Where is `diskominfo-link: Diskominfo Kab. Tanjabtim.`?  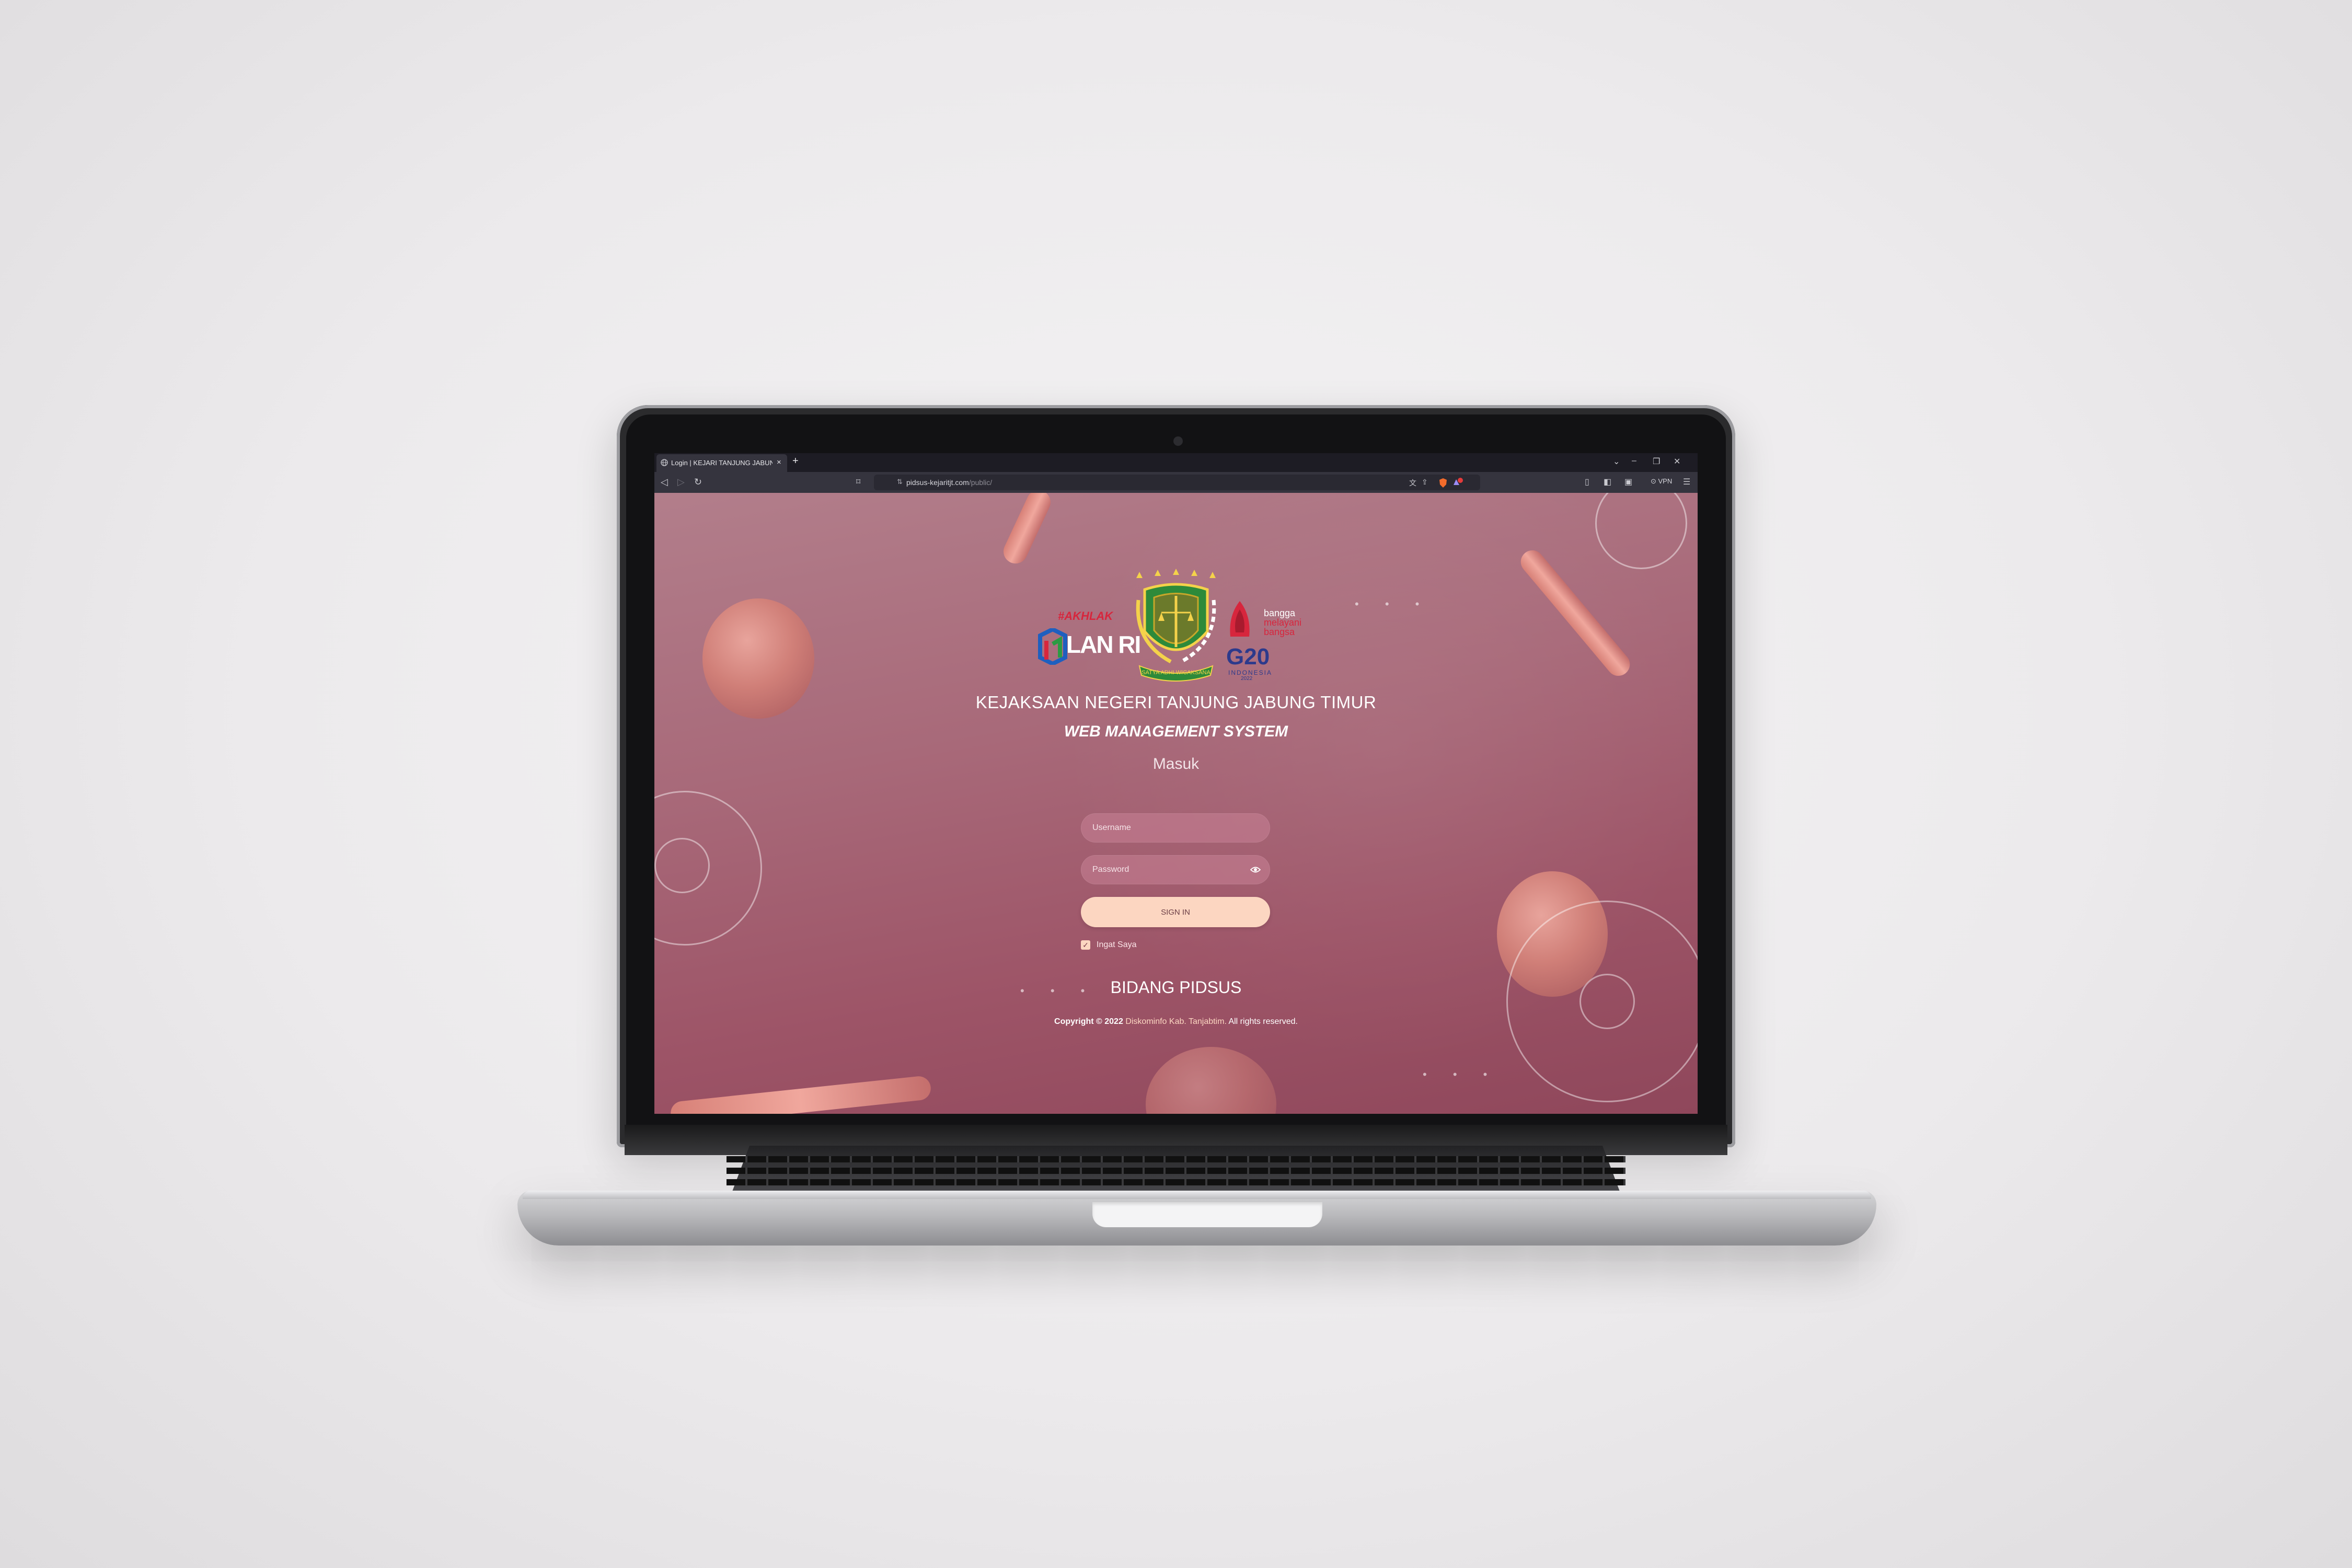 diskominfo-link: Diskominfo Kab. Tanjabtim. is located at coordinates (1176, 1021).